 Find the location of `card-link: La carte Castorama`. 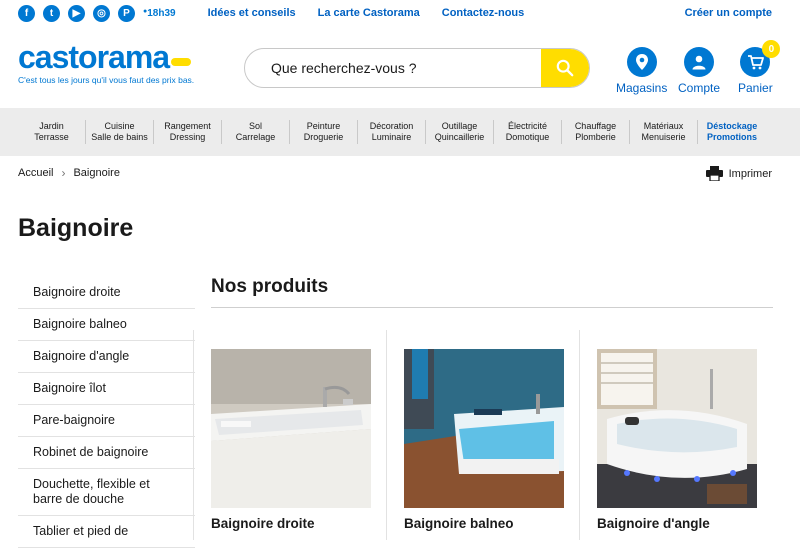

card-link: La carte Castorama is located at coordinates (369, 13).